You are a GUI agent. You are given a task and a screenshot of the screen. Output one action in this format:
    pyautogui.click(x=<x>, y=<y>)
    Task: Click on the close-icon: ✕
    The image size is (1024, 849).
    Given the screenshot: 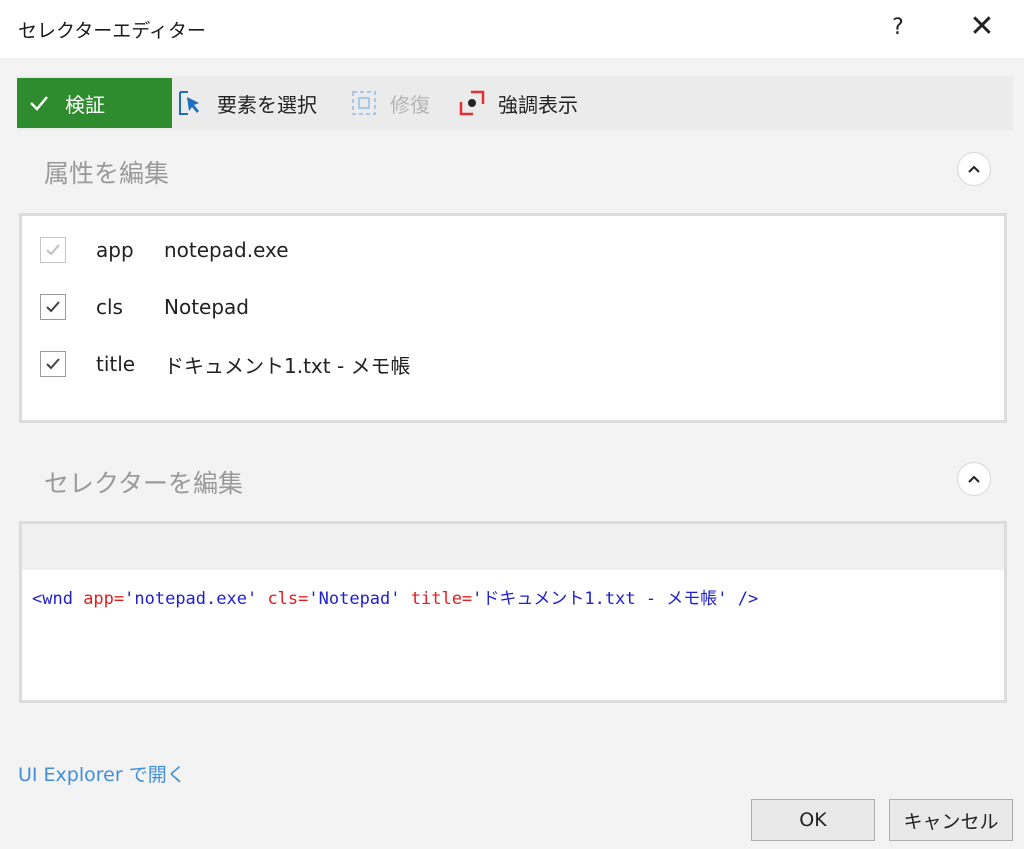 What is the action you would take?
    pyautogui.click(x=982, y=26)
    